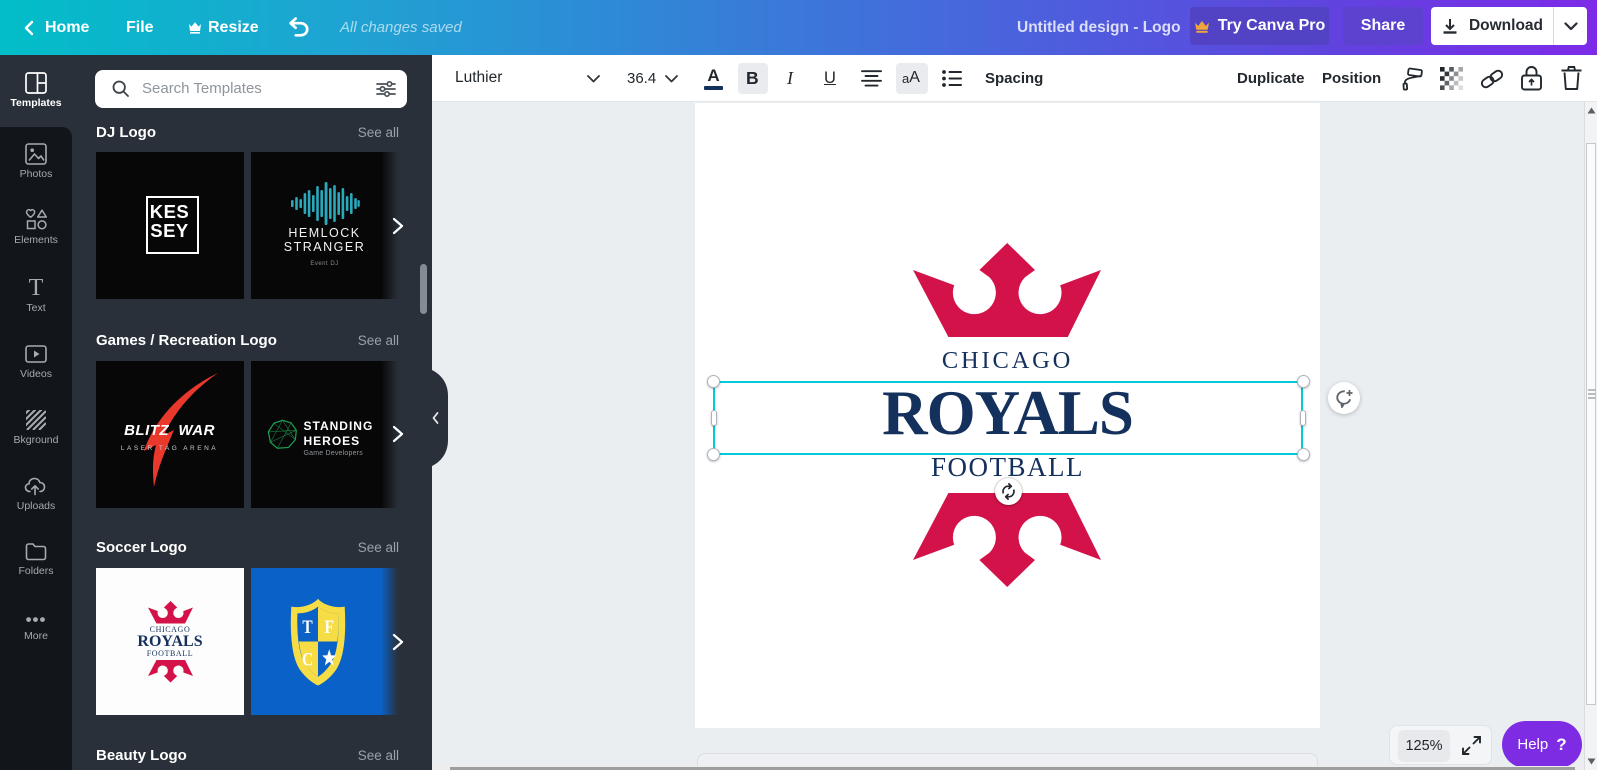 The width and height of the screenshot is (1597, 770). Describe the element at coordinates (328, 626) in the screenshot. I see `svg-text: F` at that location.